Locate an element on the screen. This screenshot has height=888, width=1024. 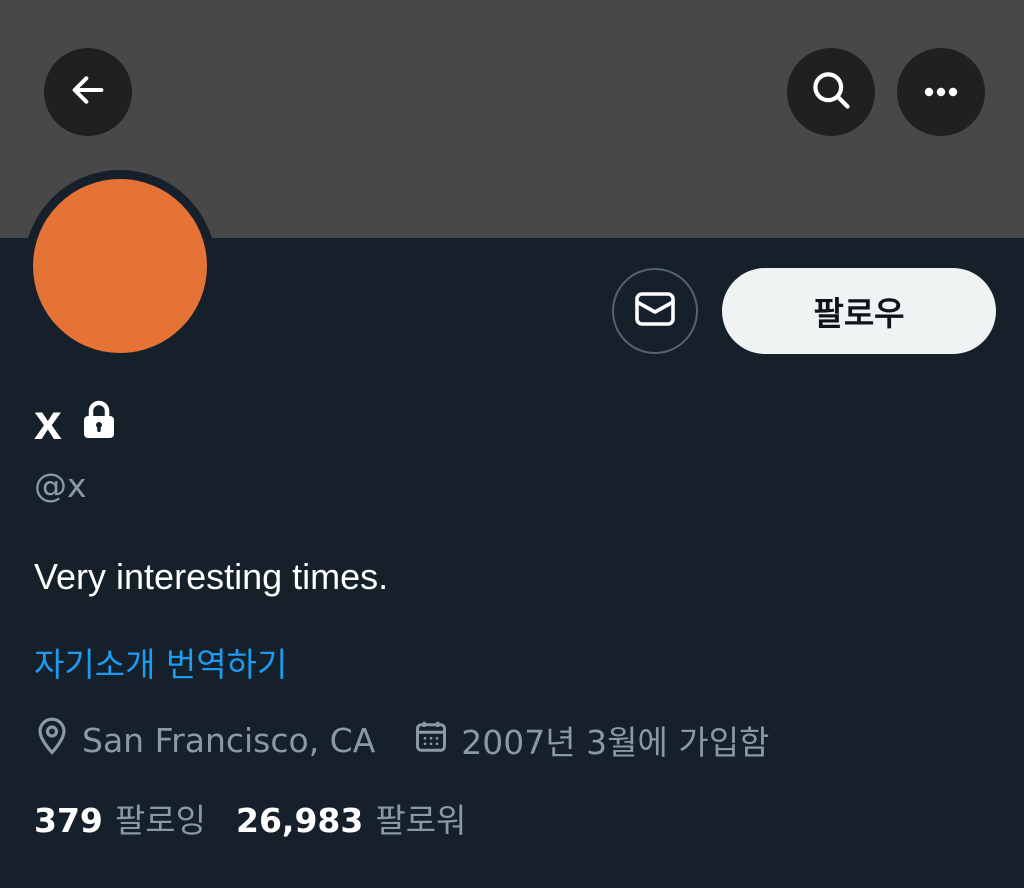
bio-text: Very interesting times. is located at coordinates (211, 576).